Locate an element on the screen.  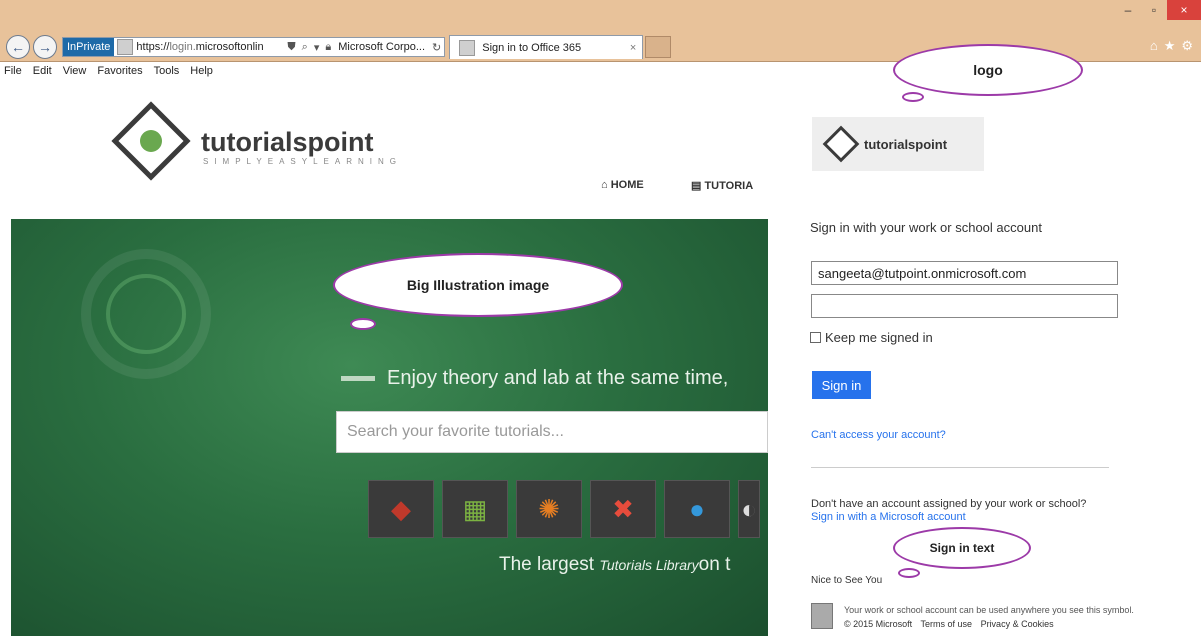
nav-home-link: ⌂ HOME is located at coordinates (622, 185).